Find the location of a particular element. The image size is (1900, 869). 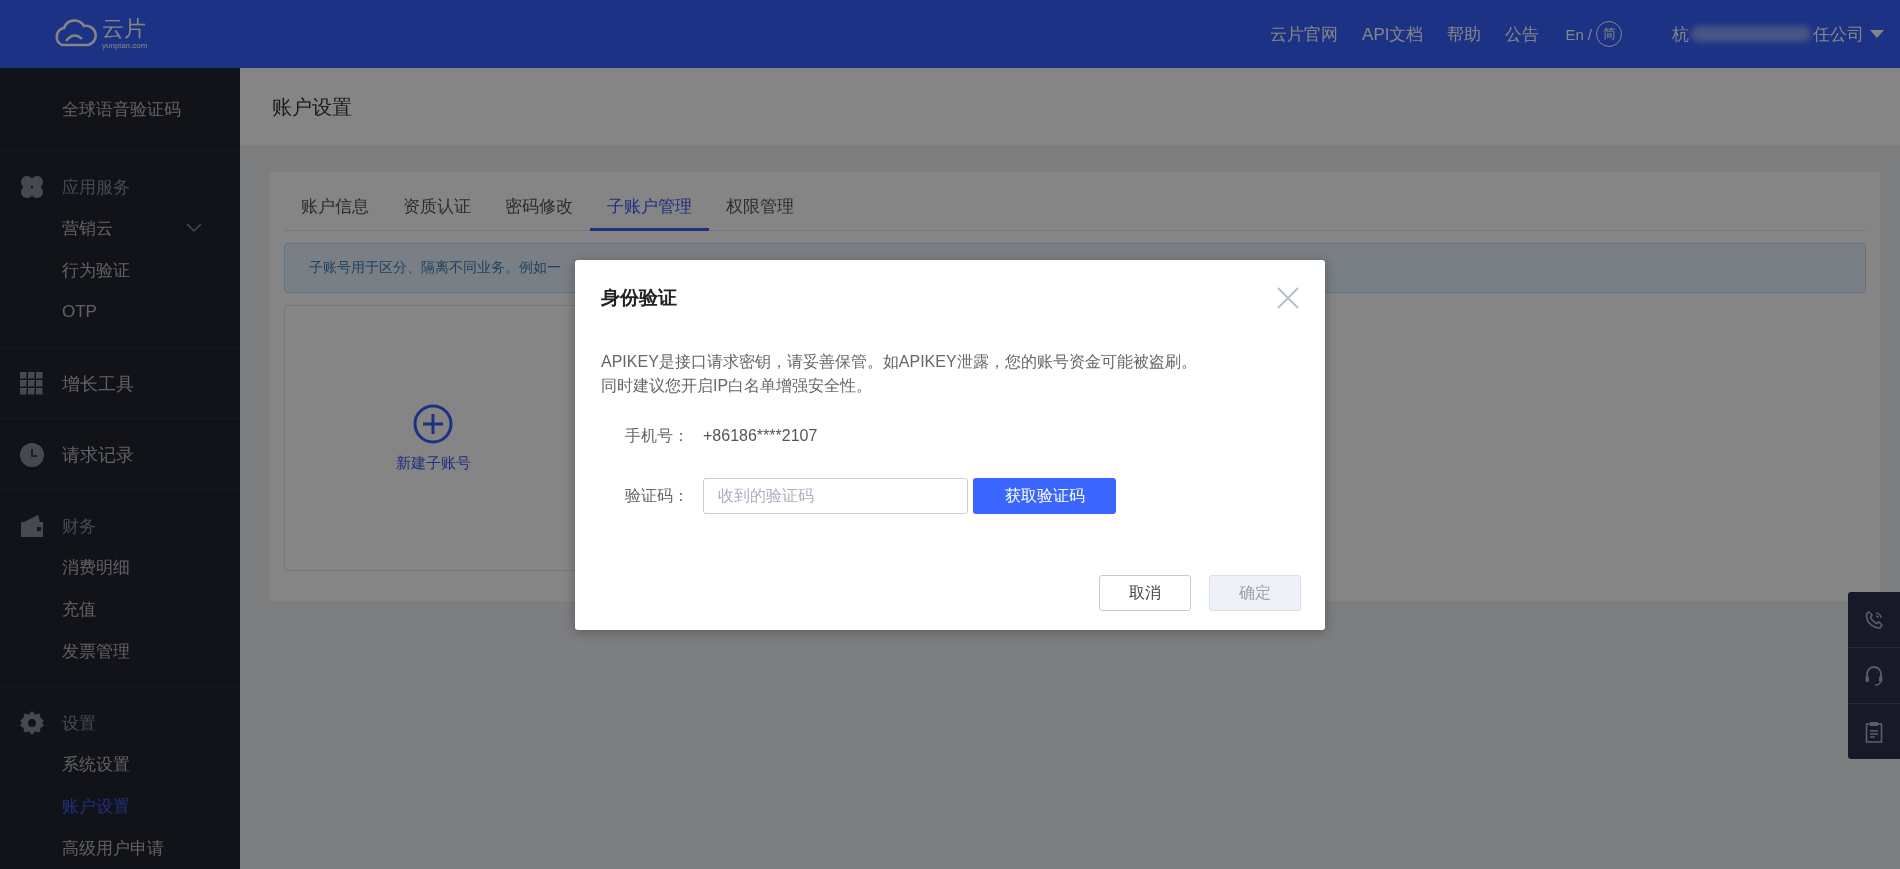

logo-name: 云片 is located at coordinates (124, 29).